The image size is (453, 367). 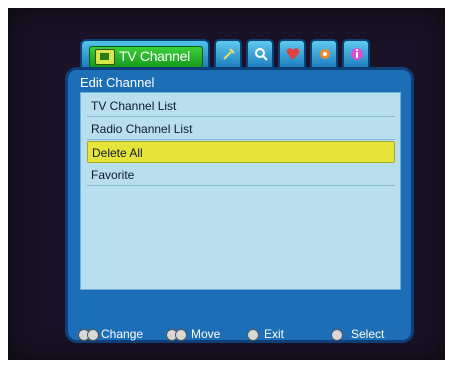 I want to click on heart-icon, so click(x=293, y=54).